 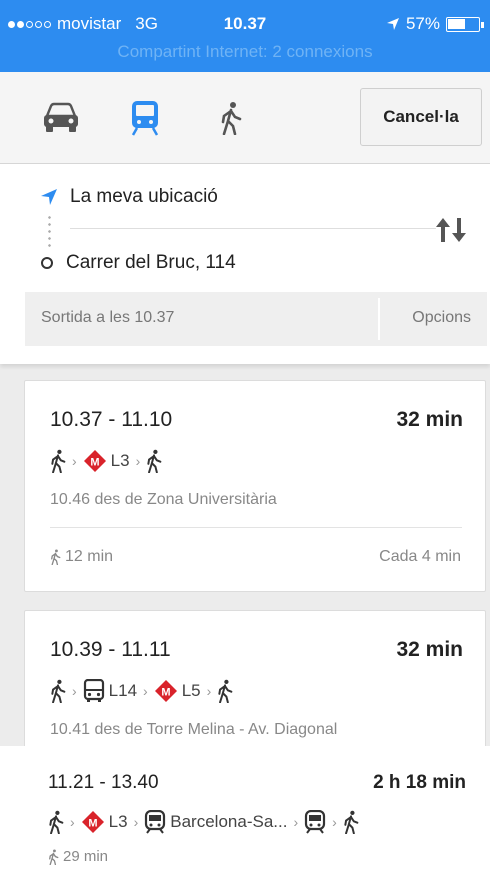 What do you see at coordinates (47, 263) in the screenshot?
I see `destination-circle-icon` at bounding box center [47, 263].